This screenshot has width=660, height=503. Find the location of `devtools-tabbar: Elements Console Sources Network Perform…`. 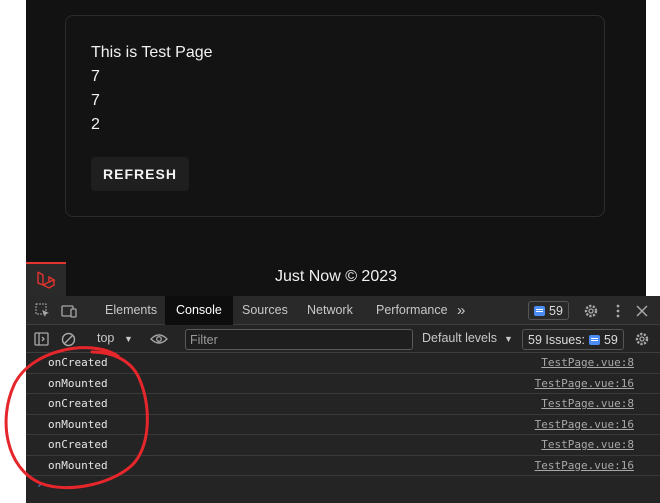

devtools-tabbar: Elements Console Sources Network Perform… is located at coordinates (343, 310).